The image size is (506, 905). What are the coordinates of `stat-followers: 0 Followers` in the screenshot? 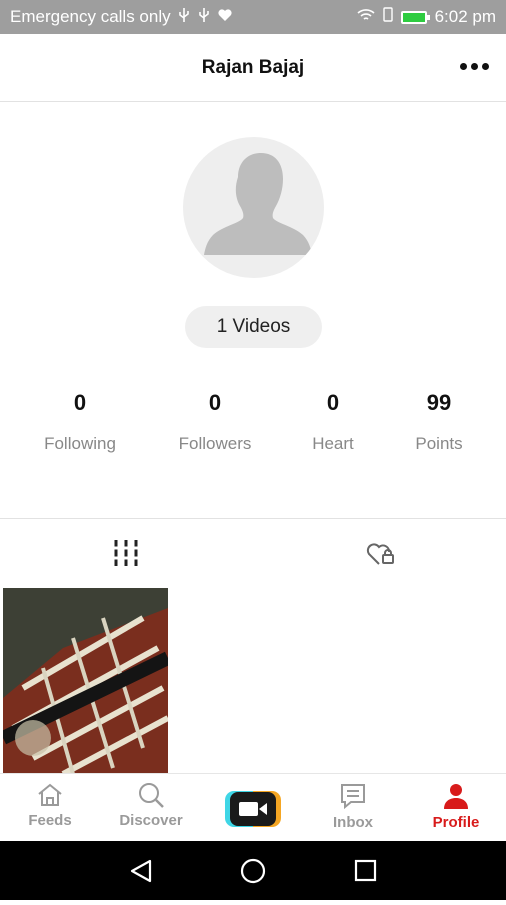 It's located at (215, 422).